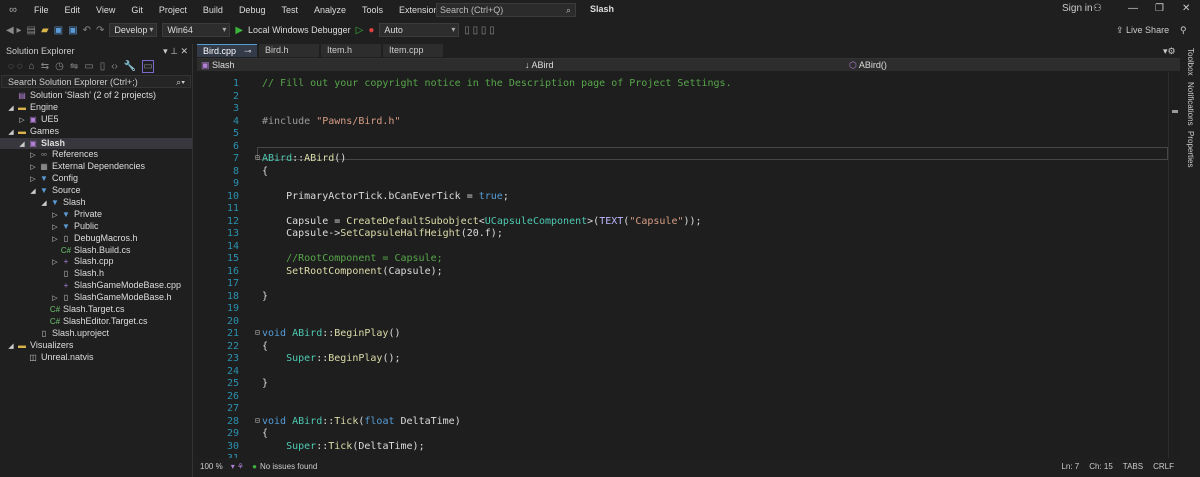  What do you see at coordinates (331, 334) in the screenshot?
I see `code-line: void ABird::BeginPlay()` at bounding box center [331, 334].